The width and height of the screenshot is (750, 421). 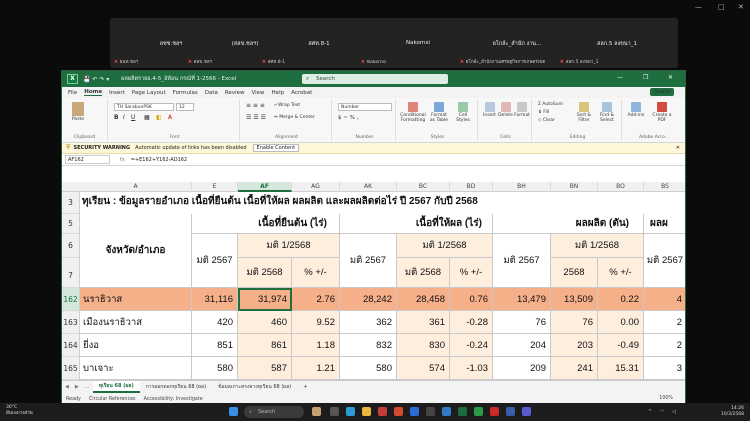 I want to click on fill-button: ⬇ Fill, so click(x=543, y=112).